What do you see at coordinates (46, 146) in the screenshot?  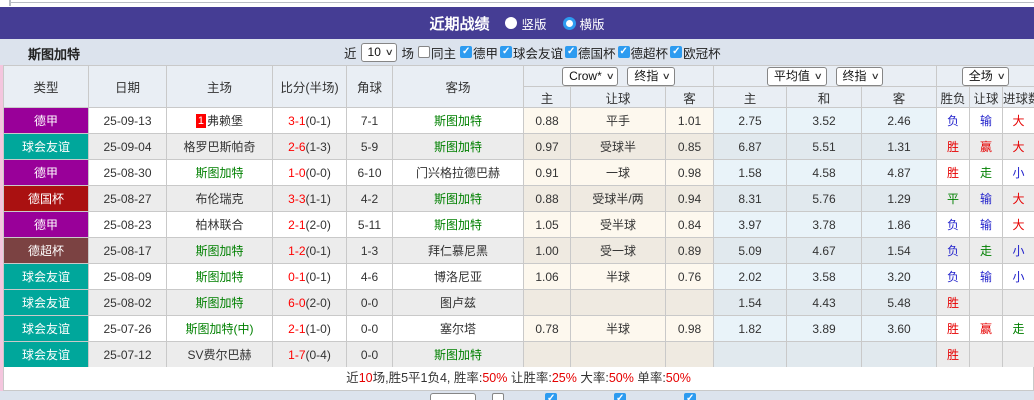 I see `league-cell: 球会友谊` at bounding box center [46, 146].